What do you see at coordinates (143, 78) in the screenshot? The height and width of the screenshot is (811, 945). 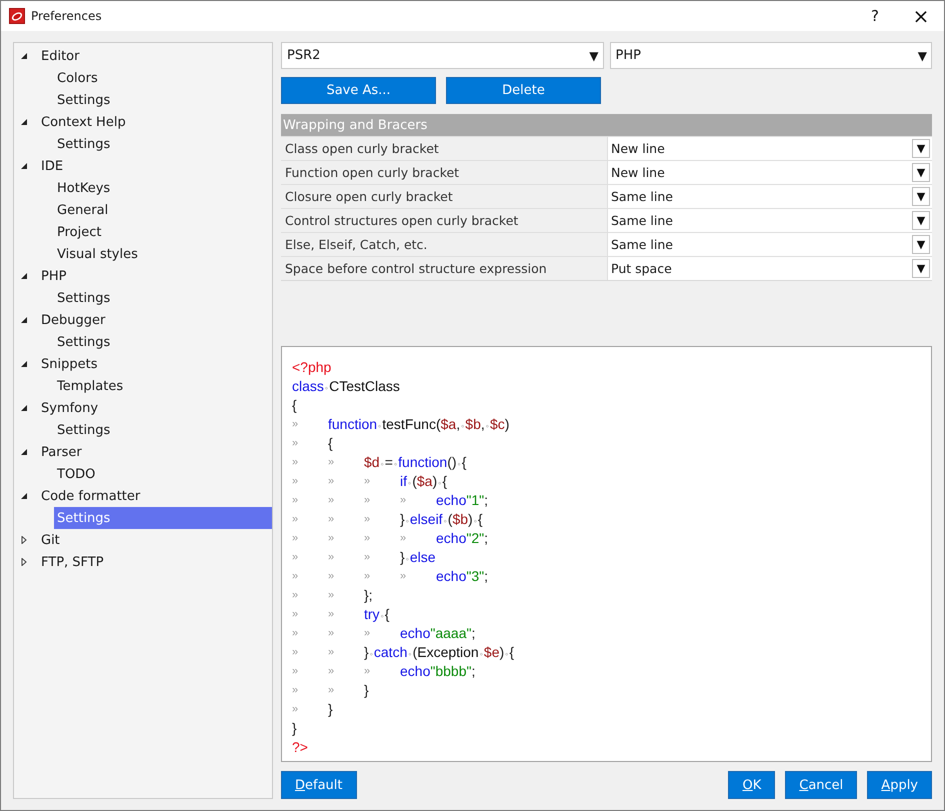 I see `tree-item: Colors` at bounding box center [143, 78].